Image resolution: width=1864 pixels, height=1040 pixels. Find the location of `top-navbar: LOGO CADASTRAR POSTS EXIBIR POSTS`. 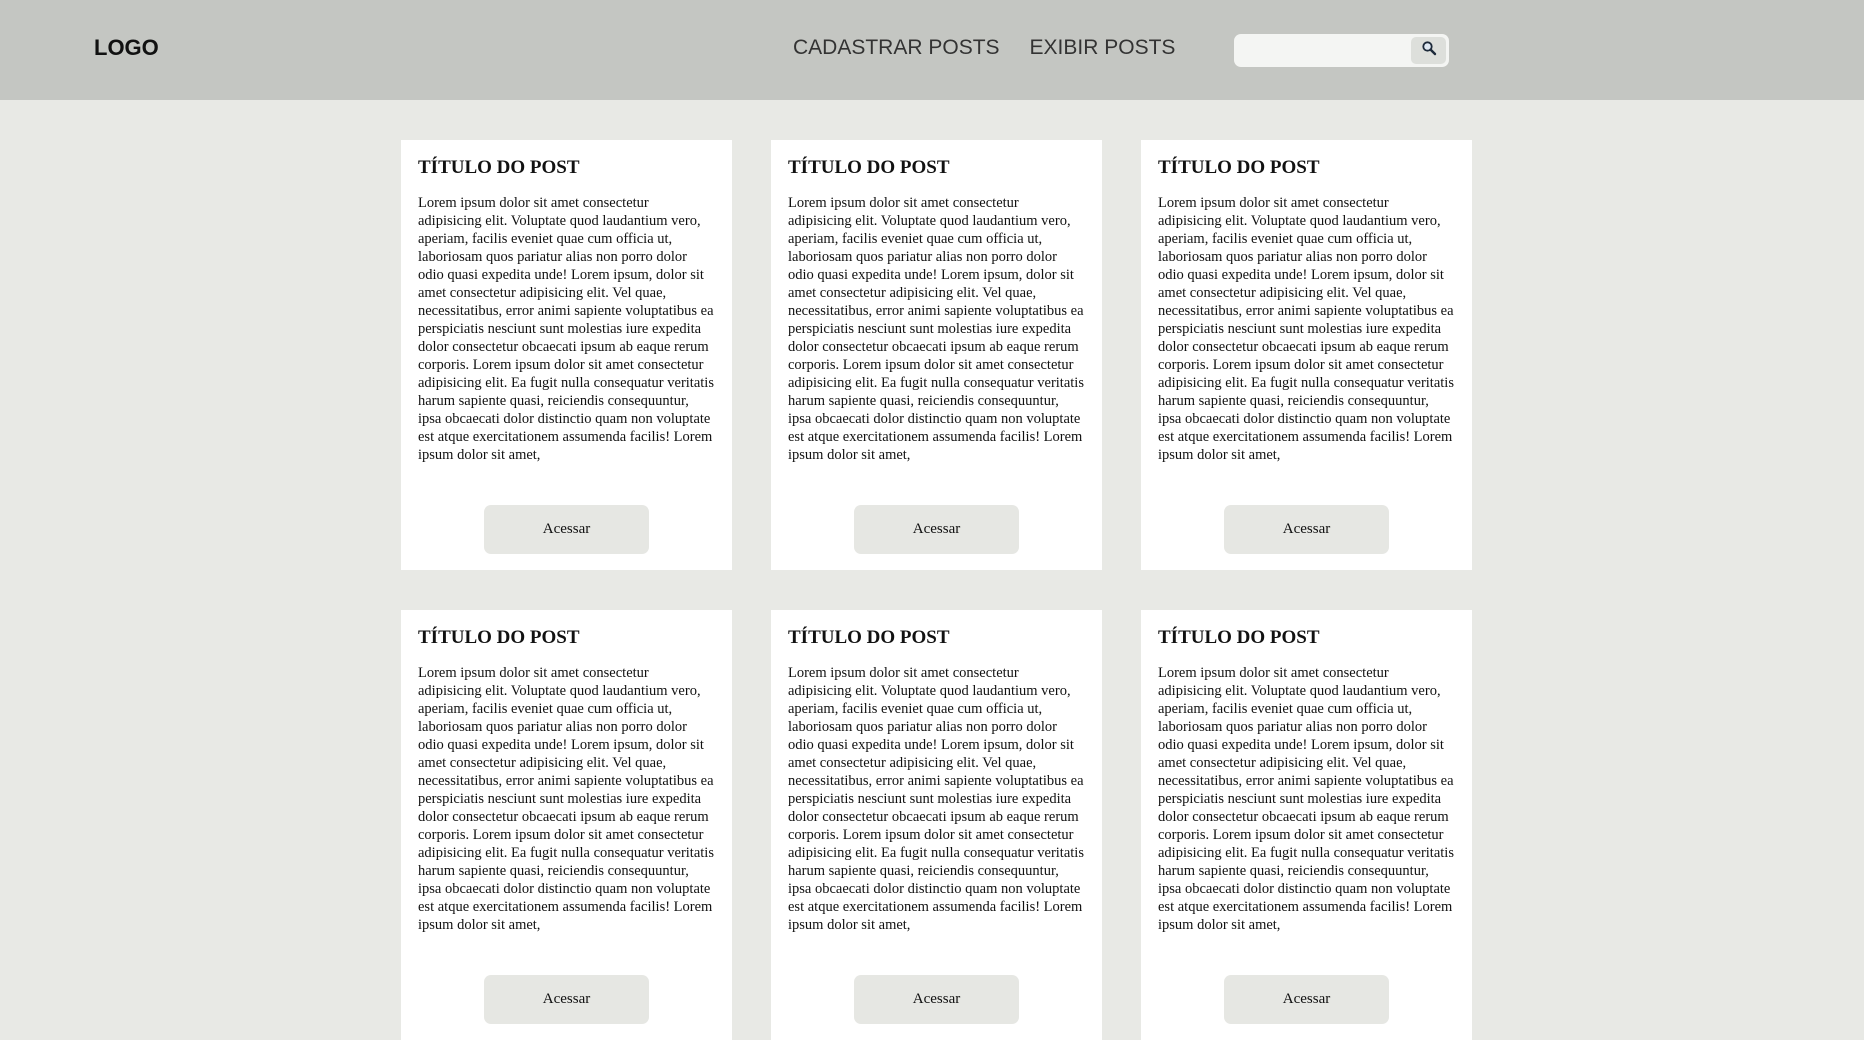

top-navbar: LOGO CADASTRAR POSTS EXIBIR POSTS is located at coordinates (932, 50).